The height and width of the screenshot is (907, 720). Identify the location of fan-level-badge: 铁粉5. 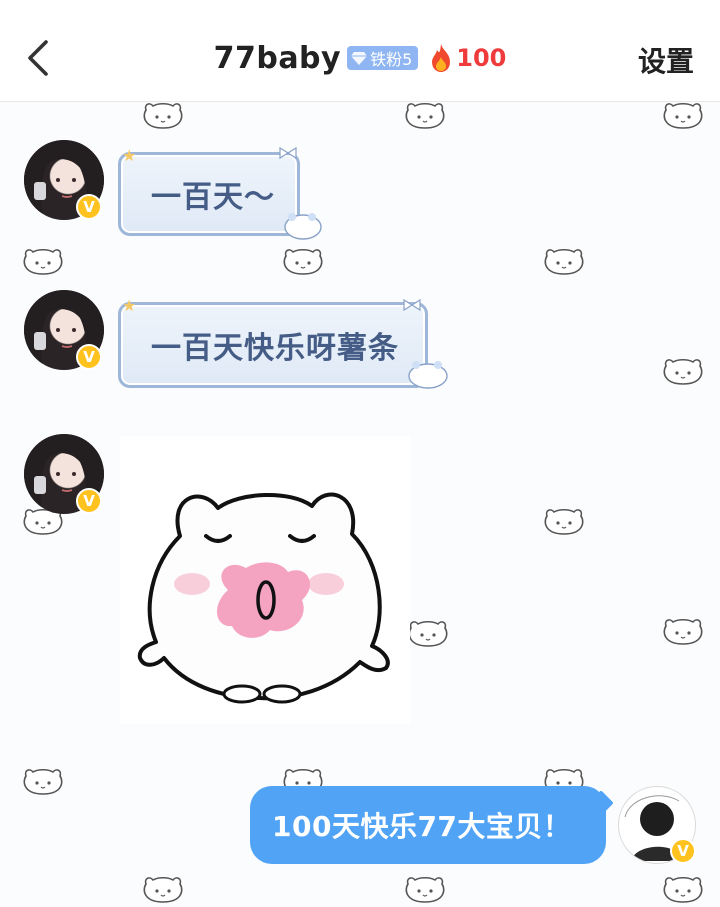
(383, 58).